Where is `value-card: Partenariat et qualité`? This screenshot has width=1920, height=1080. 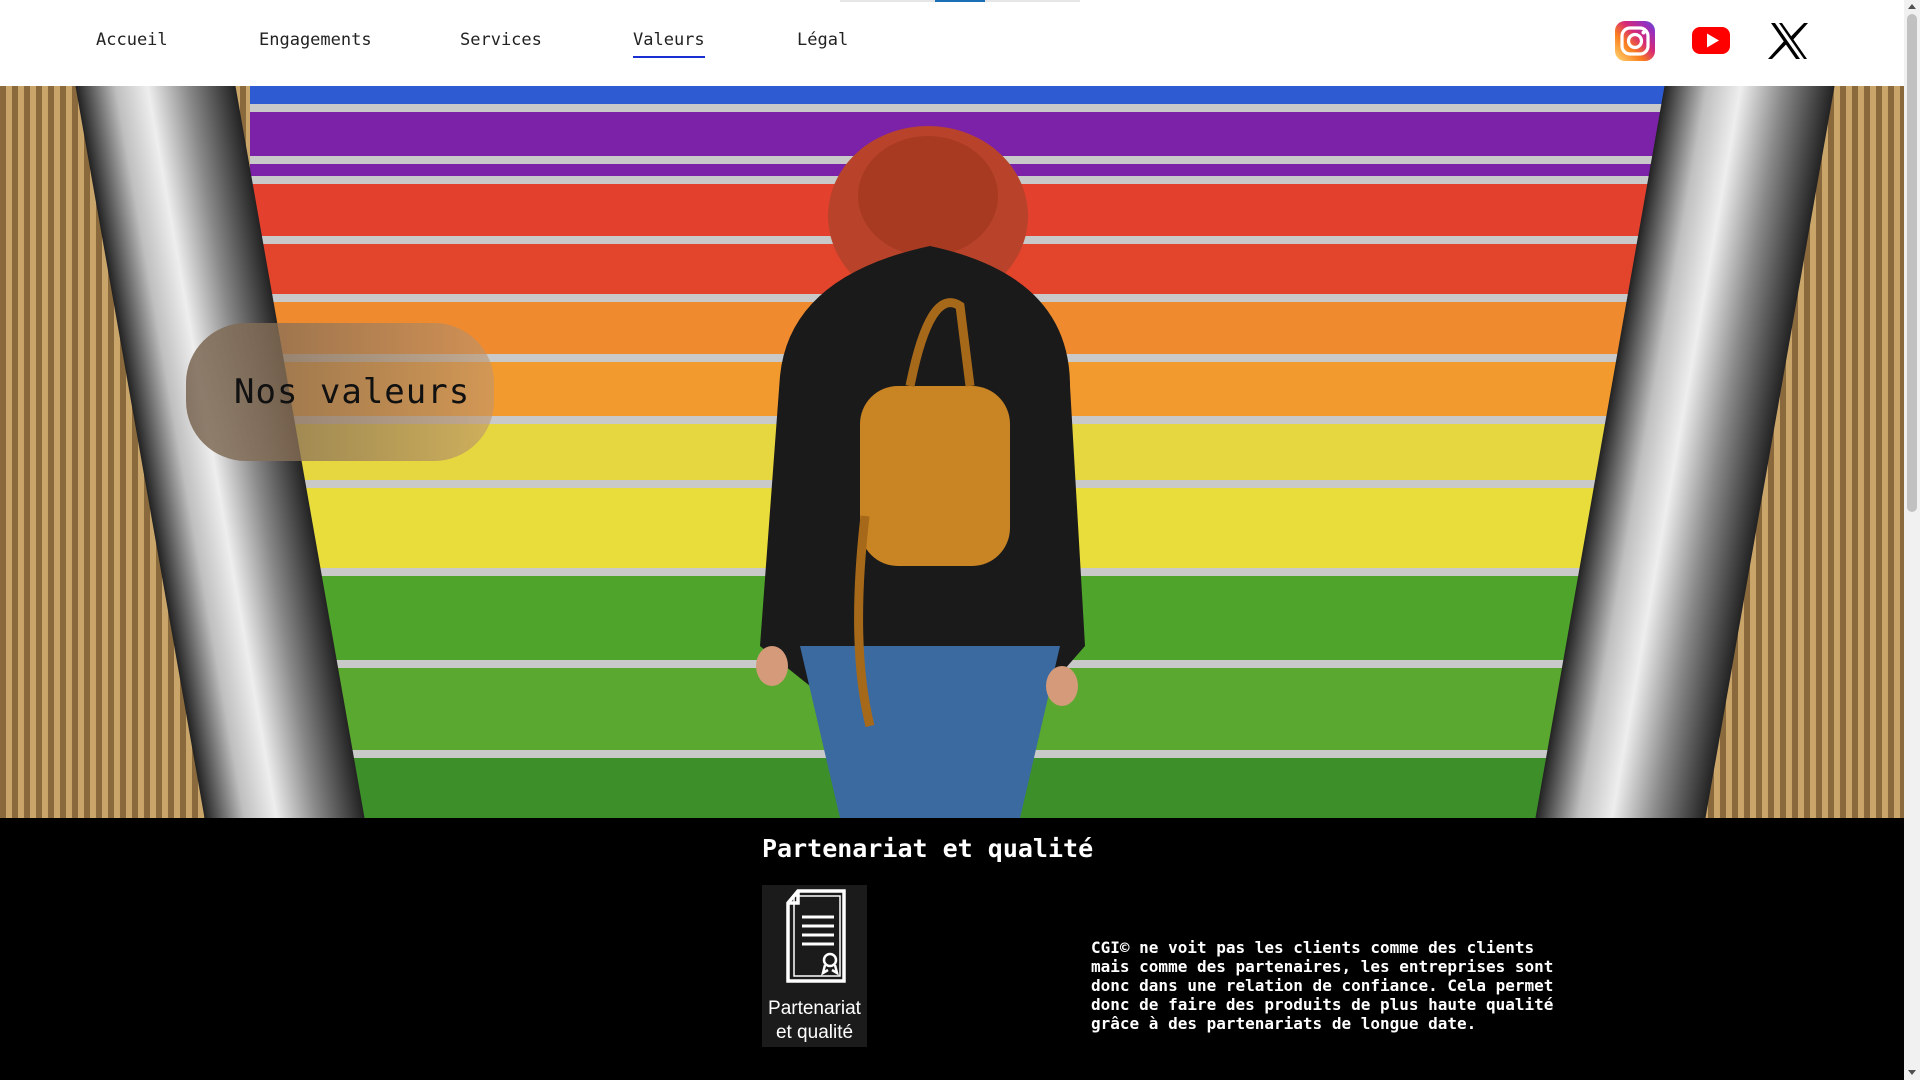
value-card: Partenariat et qualité is located at coordinates (814, 966).